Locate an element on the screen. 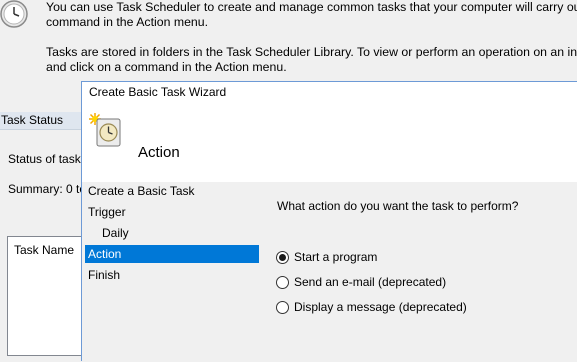 The width and height of the screenshot is (577, 362). send-email-radio is located at coordinates (282, 282).